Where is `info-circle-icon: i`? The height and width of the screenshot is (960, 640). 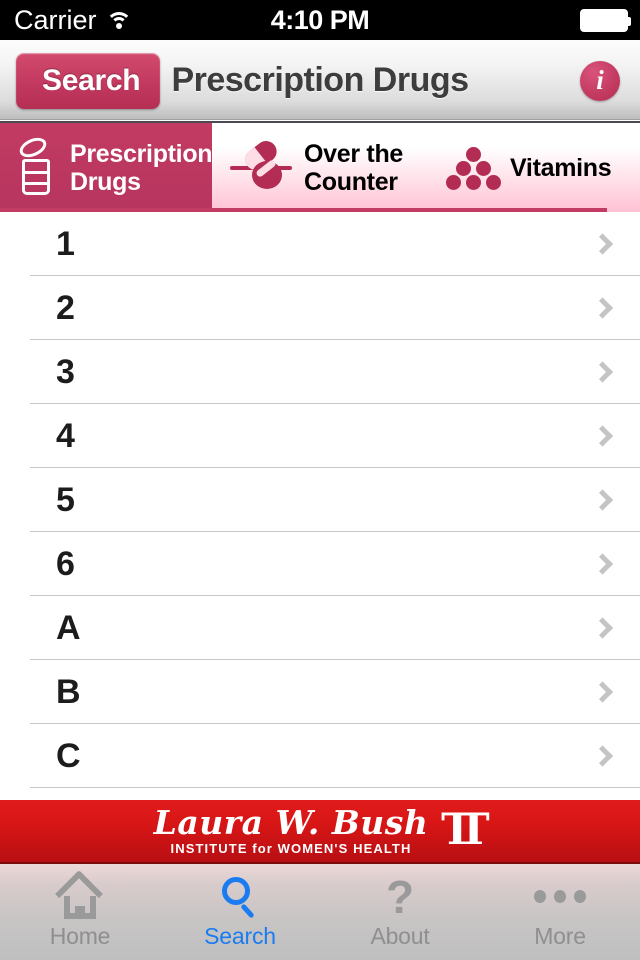 info-circle-icon: i is located at coordinates (600, 81).